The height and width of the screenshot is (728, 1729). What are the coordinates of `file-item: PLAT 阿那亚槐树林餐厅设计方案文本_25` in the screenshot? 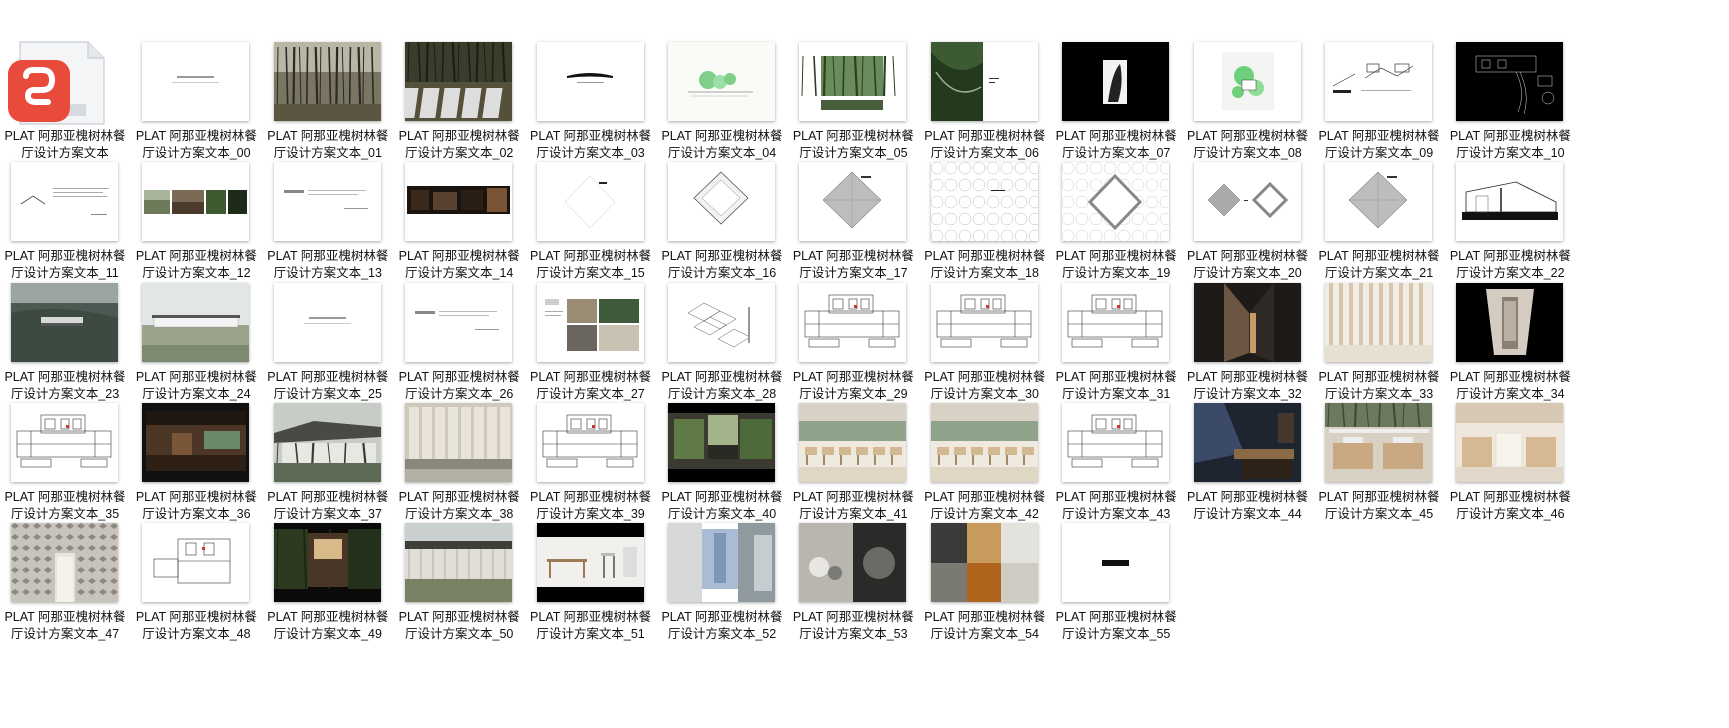 It's located at (328, 347).